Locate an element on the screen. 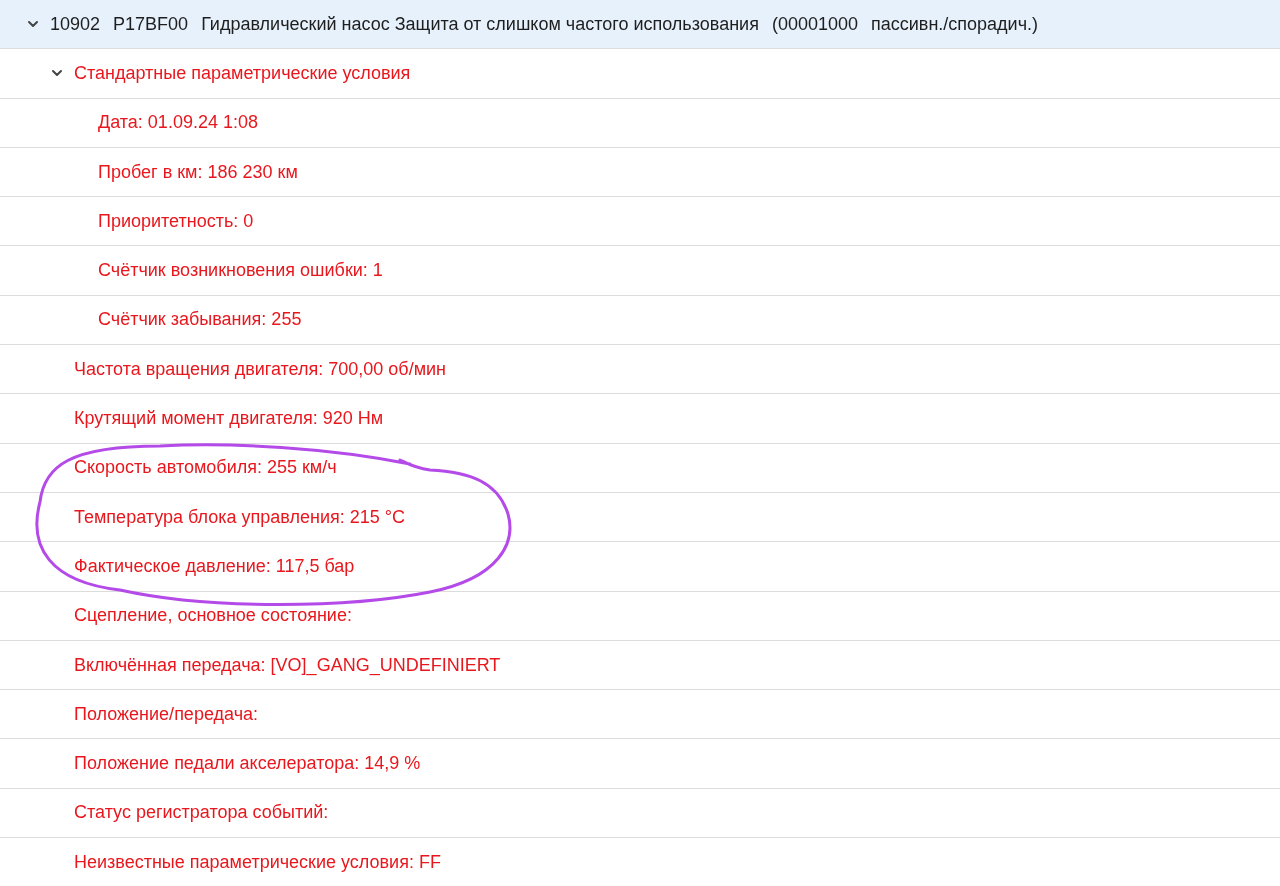  parameter-text: Счётчик возникновения ошибки: 1 is located at coordinates (240, 271).